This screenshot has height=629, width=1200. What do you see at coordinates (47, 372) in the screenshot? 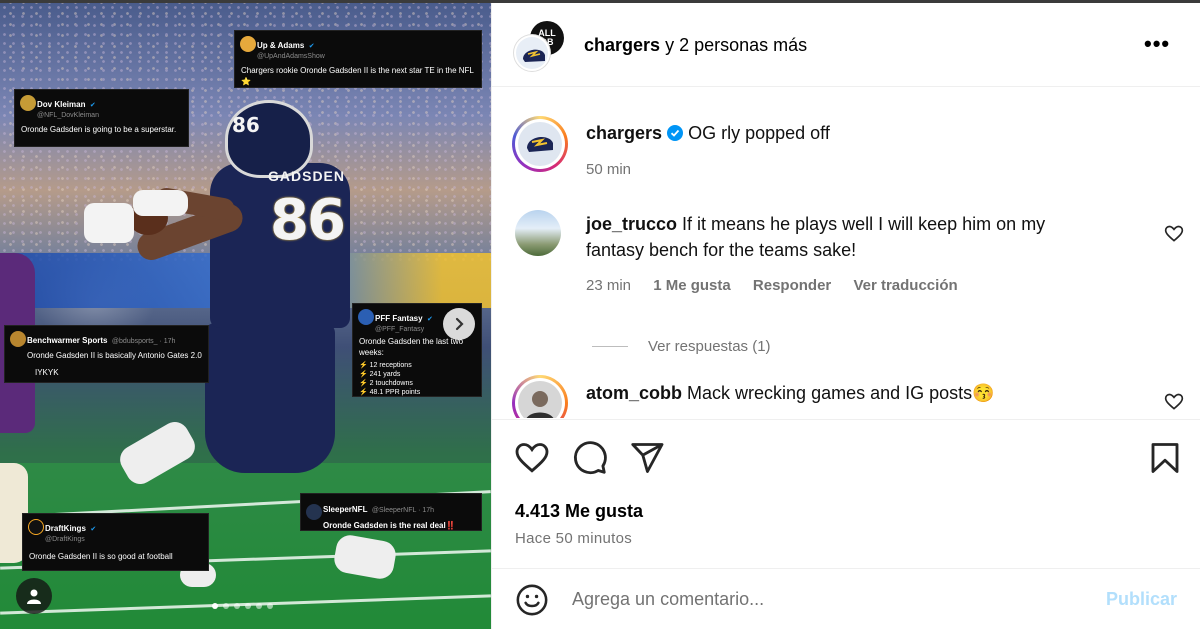
I see `card-text-2: IYKYK` at bounding box center [47, 372].